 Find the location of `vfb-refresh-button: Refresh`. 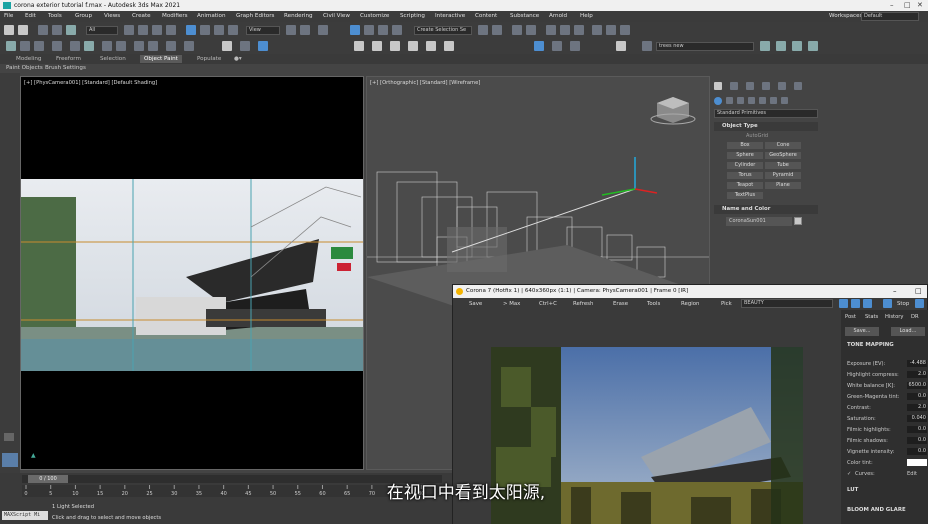

vfb-refresh-button: Refresh is located at coordinates (583, 304).